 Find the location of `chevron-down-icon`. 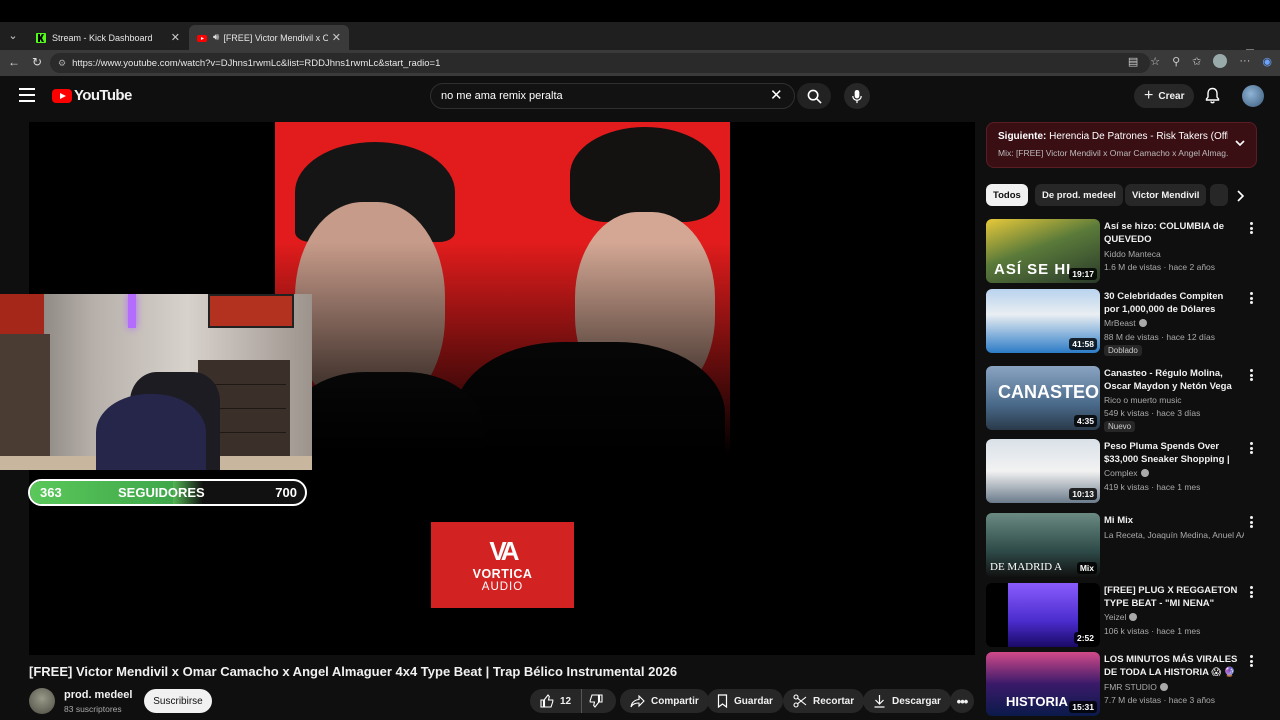

chevron-down-icon is located at coordinates (1240, 143).